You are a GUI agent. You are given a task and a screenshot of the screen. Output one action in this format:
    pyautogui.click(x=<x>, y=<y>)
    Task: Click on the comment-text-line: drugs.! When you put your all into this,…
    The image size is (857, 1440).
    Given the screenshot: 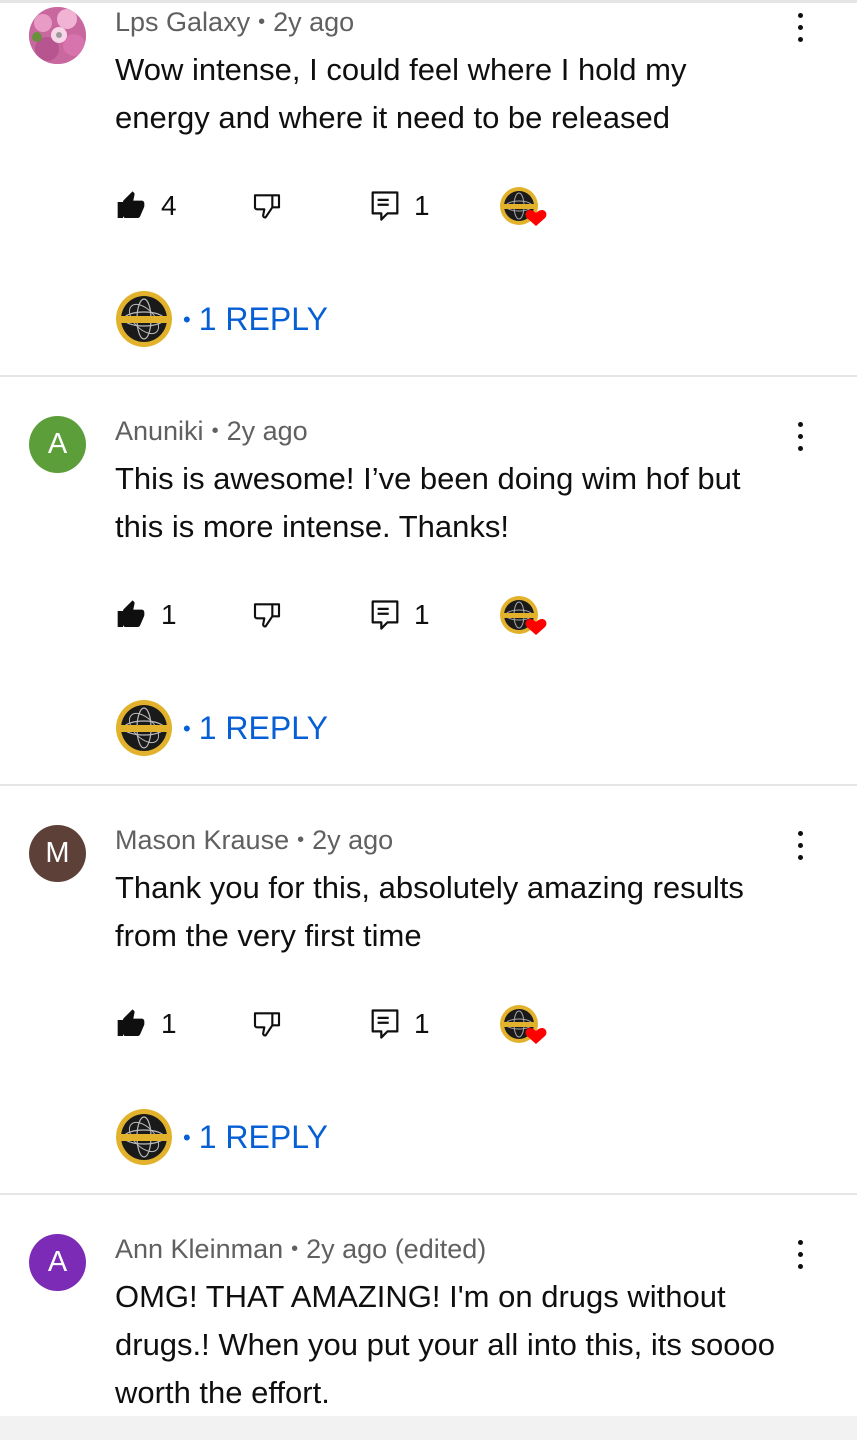 What is the action you would take?
    pyautogui.click(x=445, y=1344)
    